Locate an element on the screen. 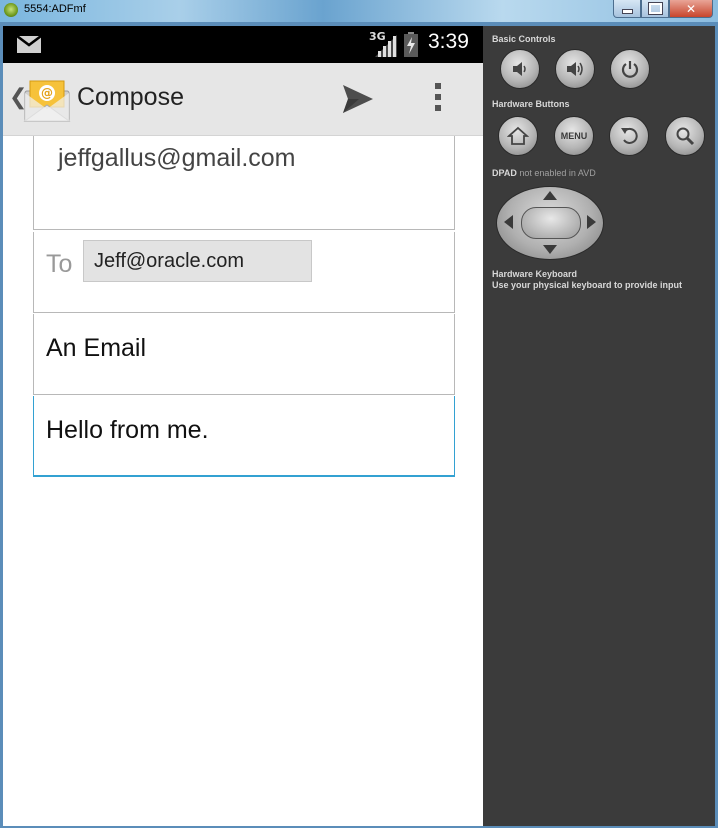  menu-button: MENU is located at coordinates (574, 136).